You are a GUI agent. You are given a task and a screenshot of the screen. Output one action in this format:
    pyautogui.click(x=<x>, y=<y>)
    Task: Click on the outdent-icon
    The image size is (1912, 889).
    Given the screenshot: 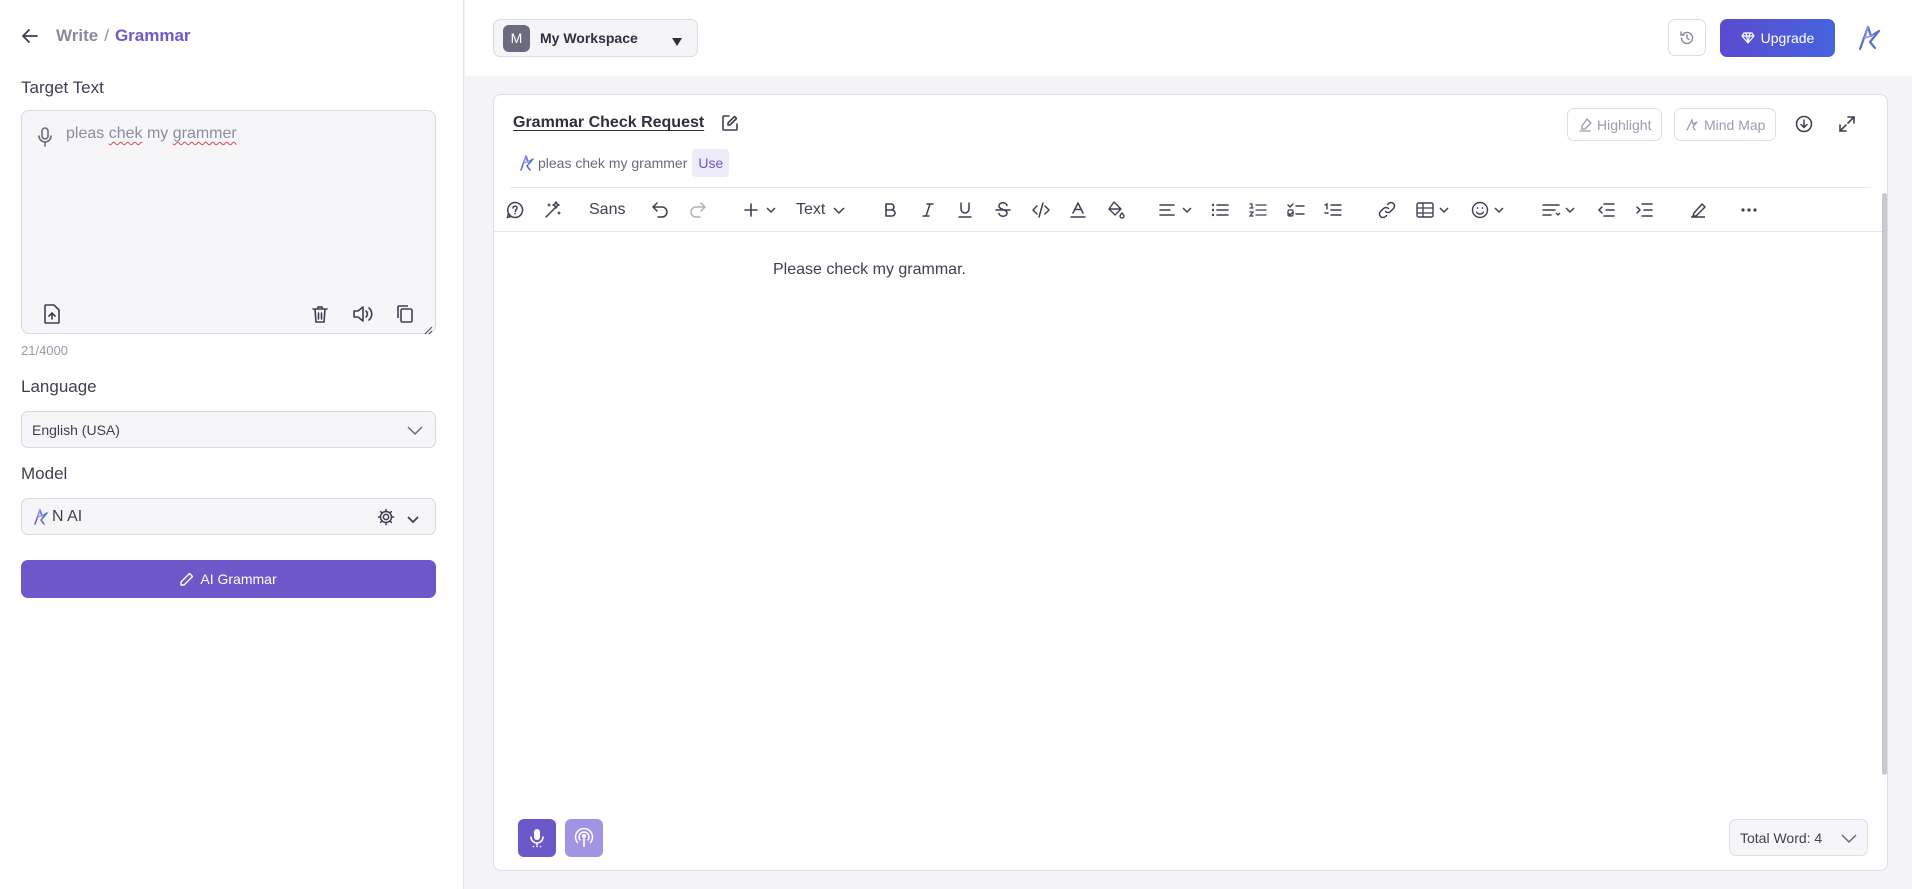 What is the action you would take?
    pyautogui.click(x=1606, y=210)
    